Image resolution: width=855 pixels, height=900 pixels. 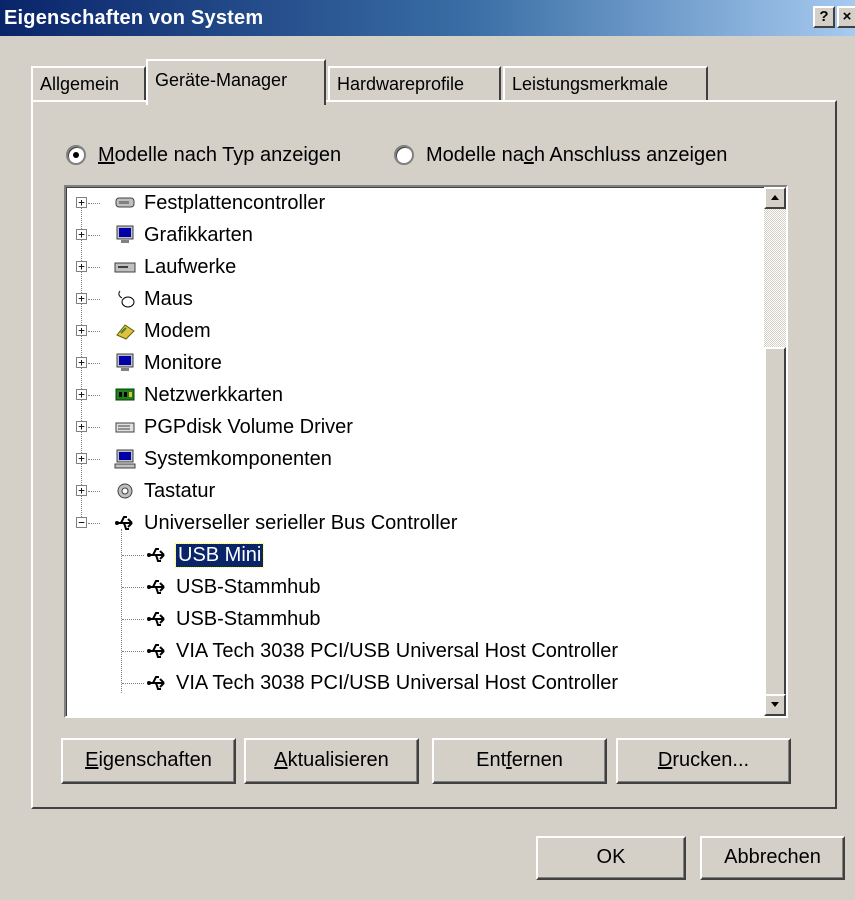 What do you see at coordinates (125, 267) in the screenshot?
I see `drive-icon` at bounding box center [125, 267].